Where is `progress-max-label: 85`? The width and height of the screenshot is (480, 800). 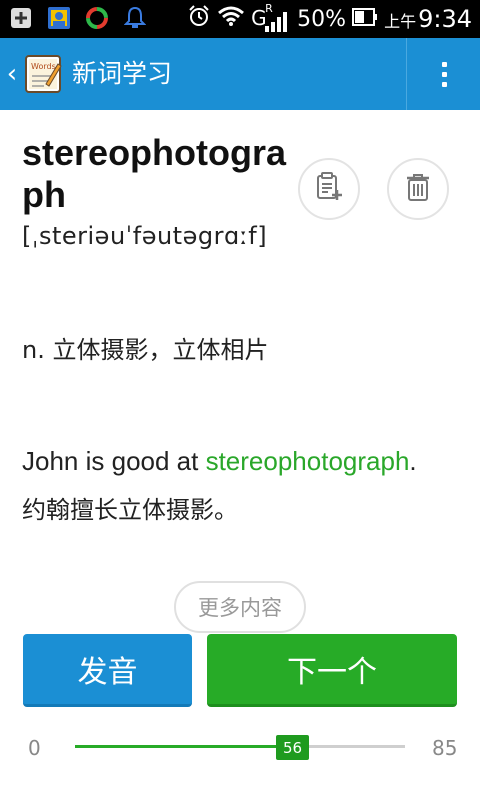 progress-max-label: 85 is located at coordinates (445, 748).